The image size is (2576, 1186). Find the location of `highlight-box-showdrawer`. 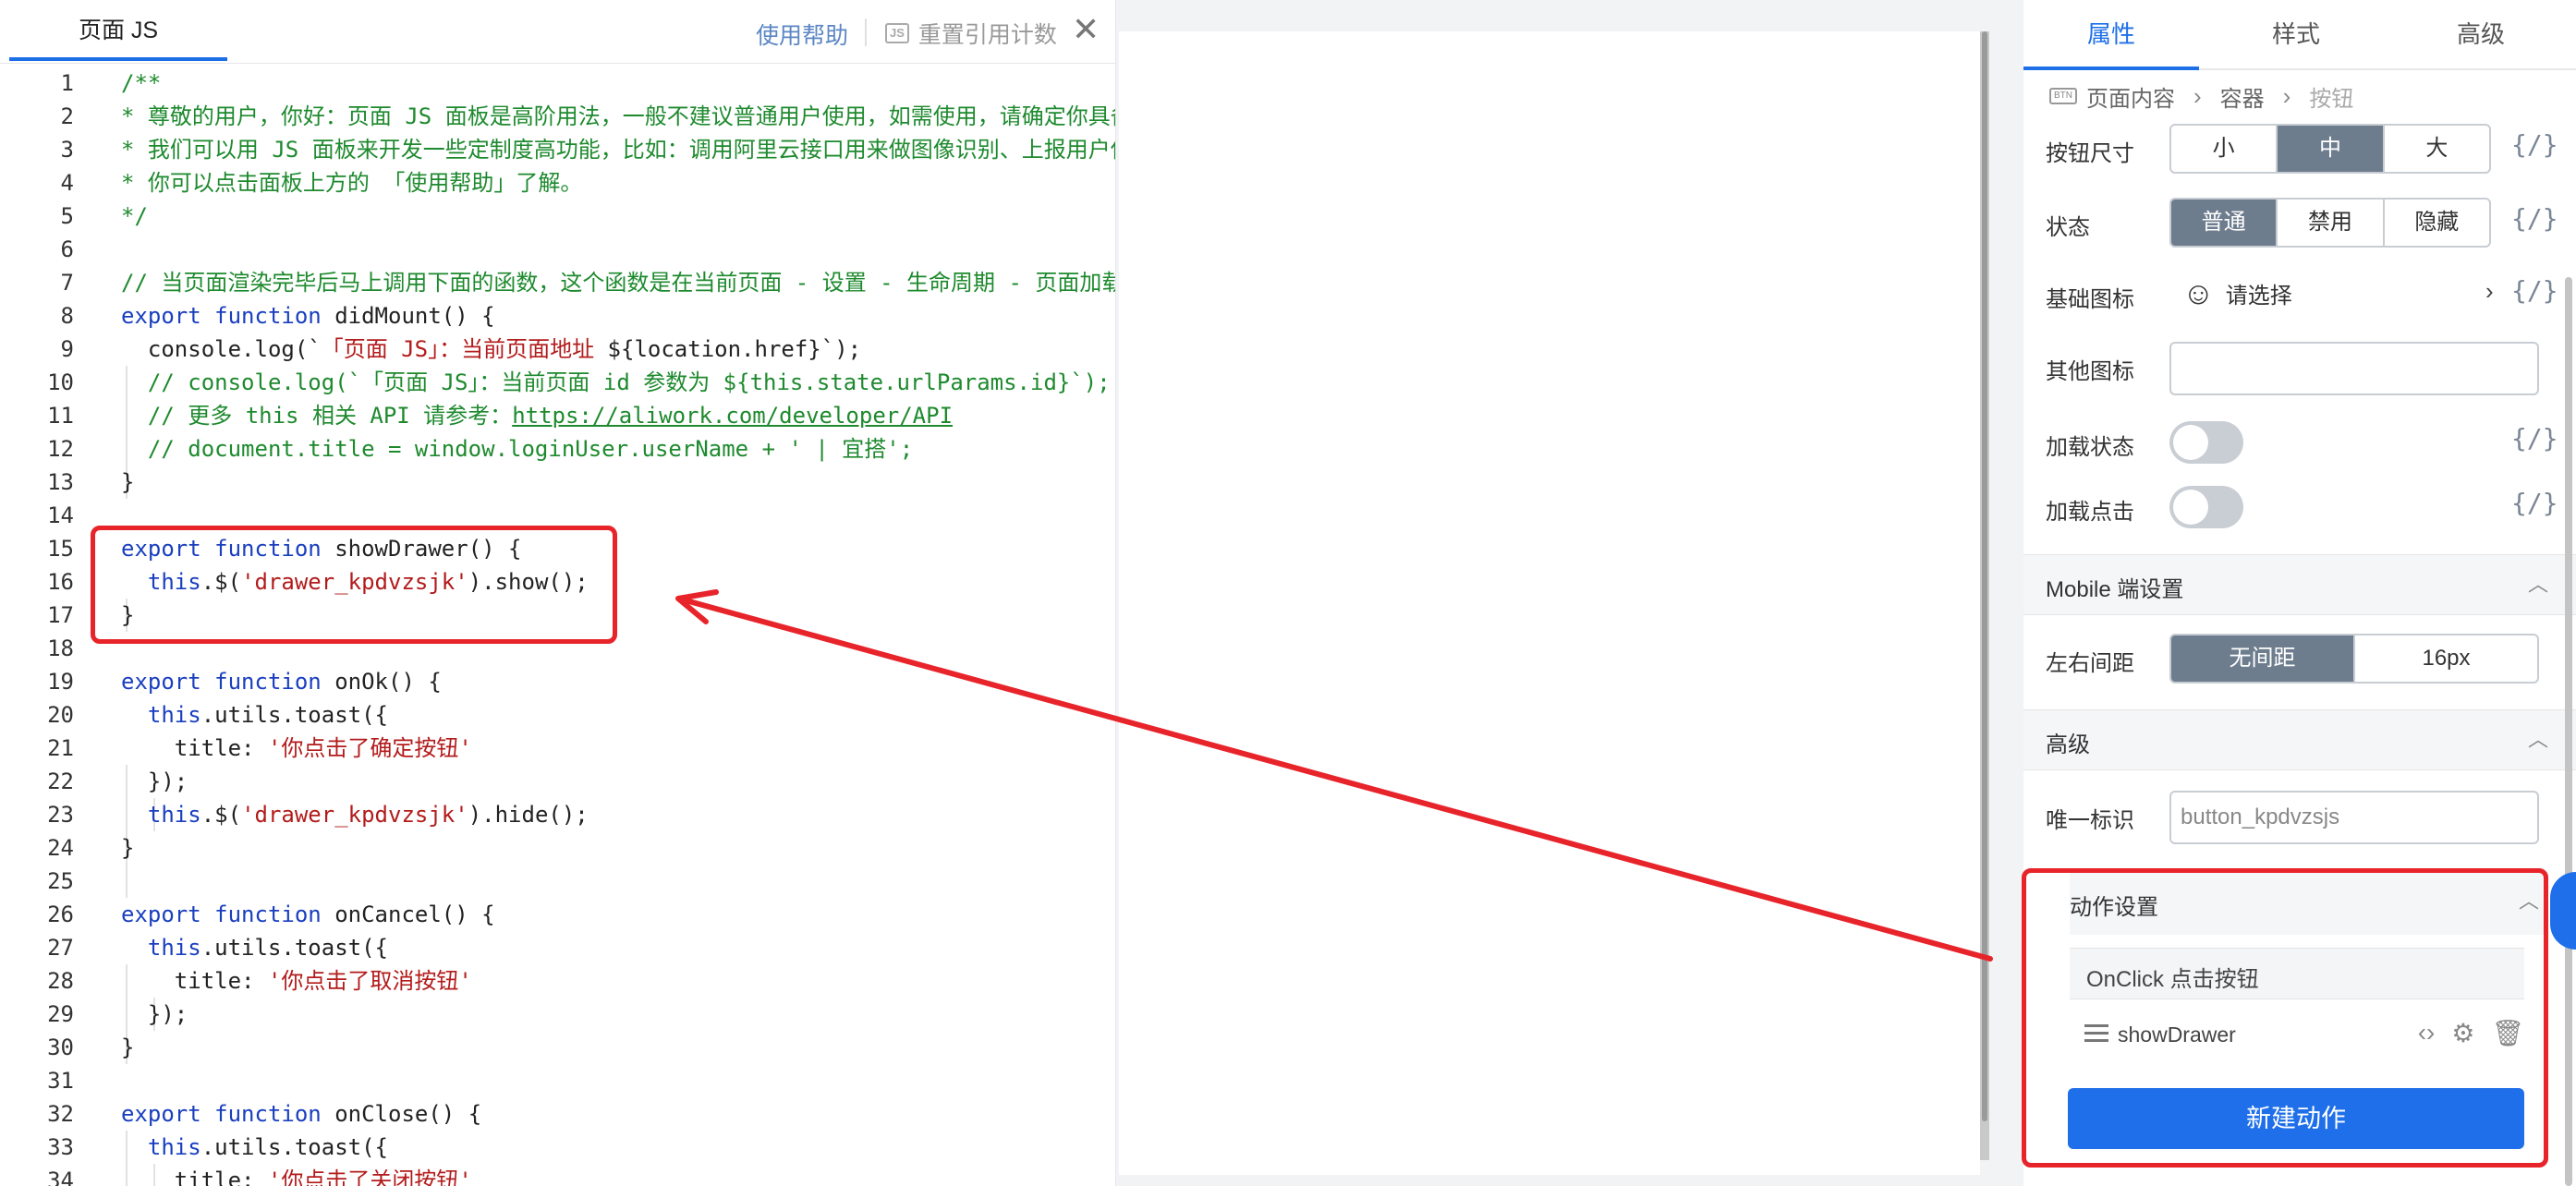

highlight-box-showdrawer is located at coordinates (354, 585).